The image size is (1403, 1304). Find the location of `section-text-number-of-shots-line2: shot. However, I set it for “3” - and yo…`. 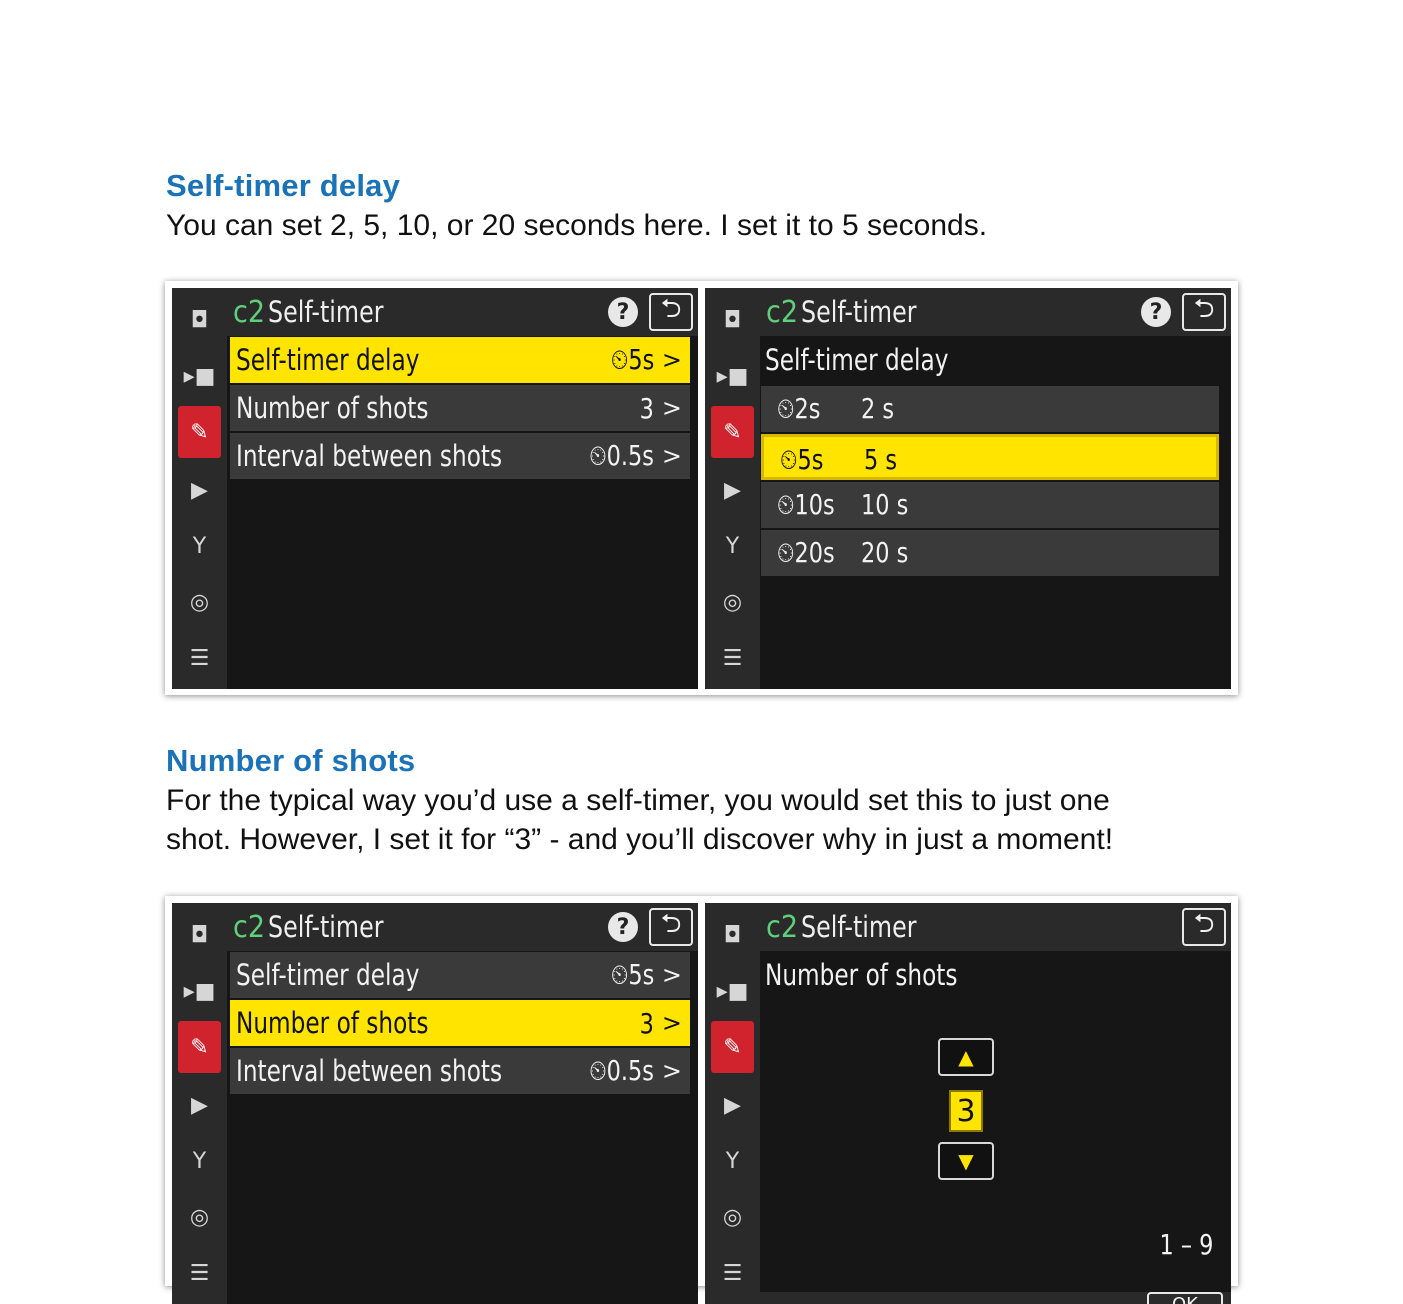

section-text-number-of-shots-line2: shot. However, I set it for “3” - and yo… is located at coordinates (640, 839).